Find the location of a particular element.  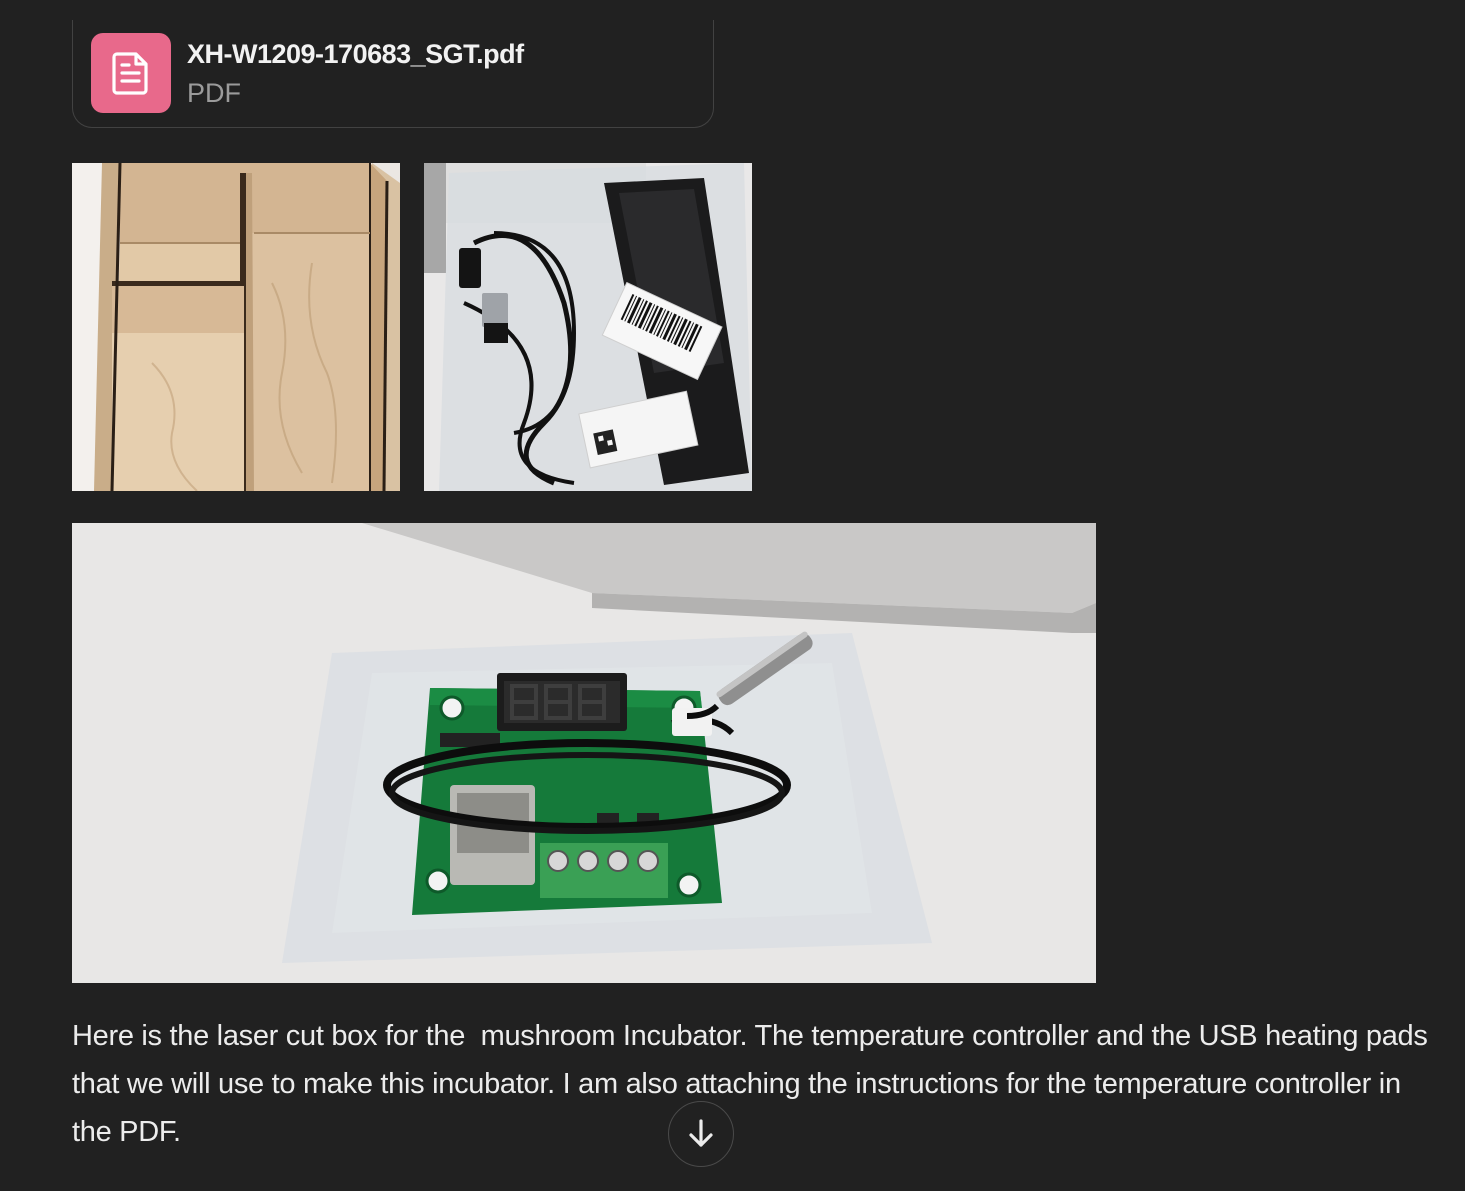

attachment-file-type: PDF is located at coordinates (214, 93).